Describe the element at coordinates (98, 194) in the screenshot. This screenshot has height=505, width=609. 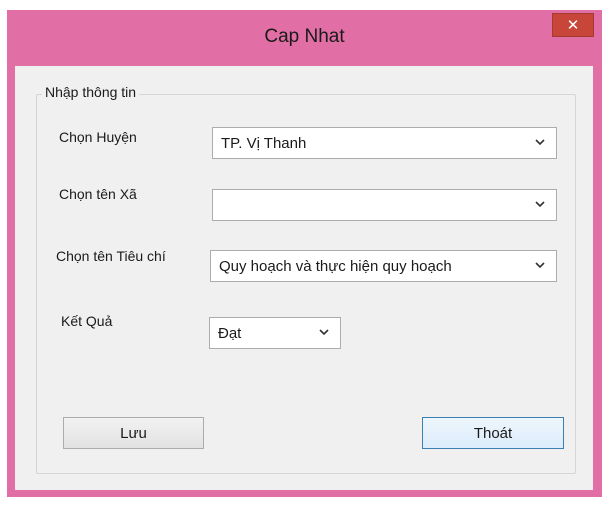
I see `xa-label: Chọn tên Xã` at that location.